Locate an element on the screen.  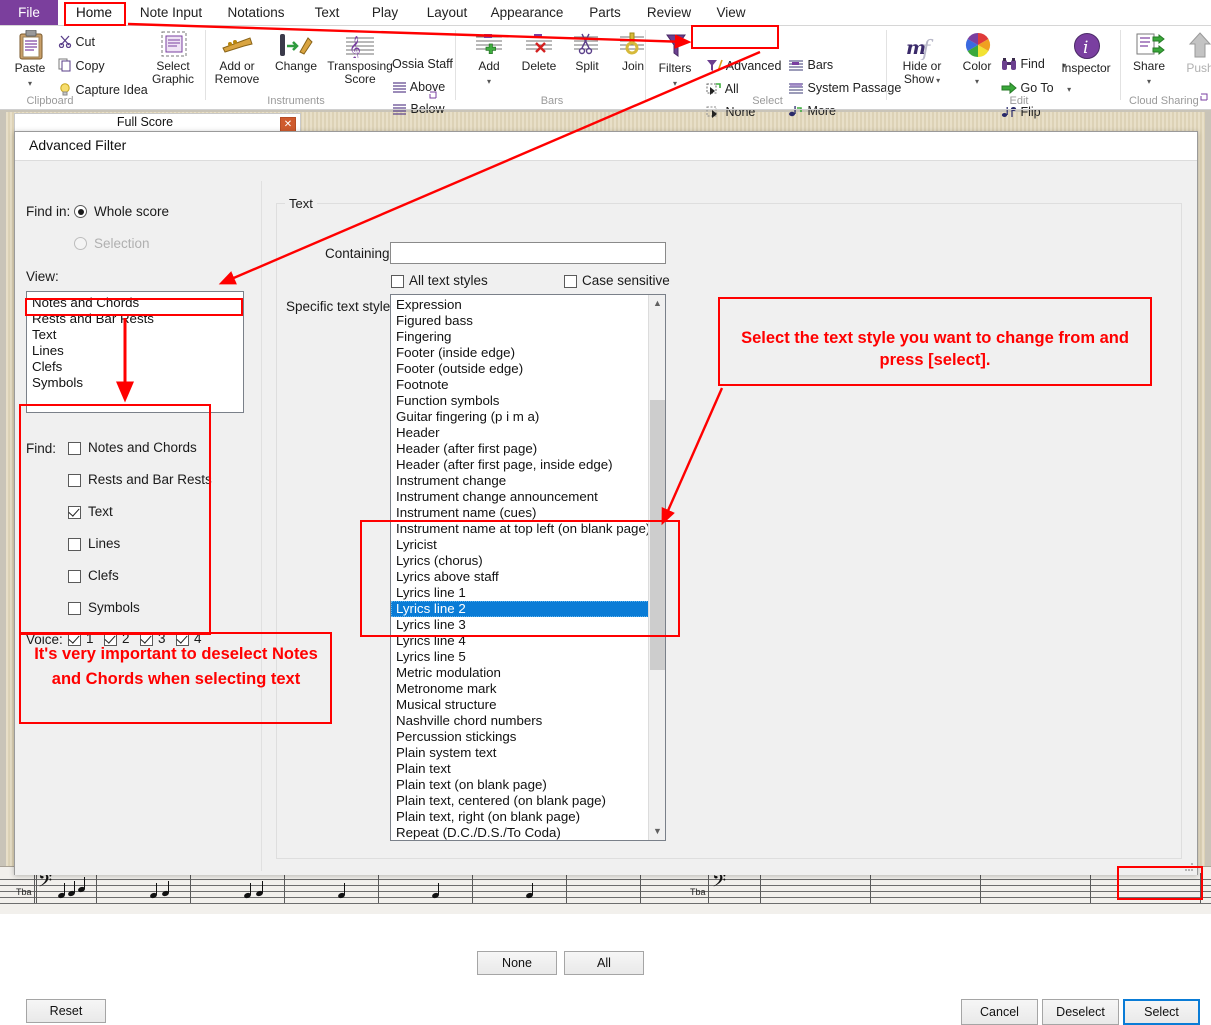
text-style-item: Instrument name (cues) is located at coordinates (520, 513).